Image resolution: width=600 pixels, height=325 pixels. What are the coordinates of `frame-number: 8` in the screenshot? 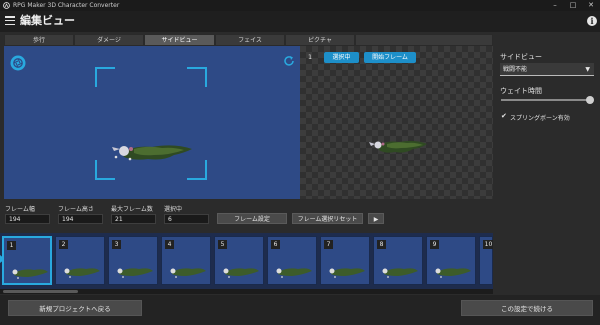 It's located at (381, 244).